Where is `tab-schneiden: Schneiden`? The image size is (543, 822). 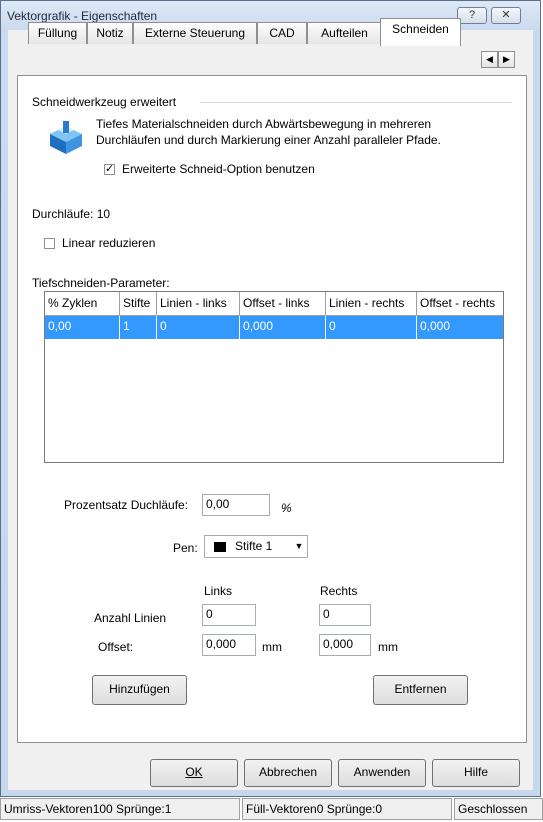 tab-schneiden: Schneiden is located at coordinates (420, 32).